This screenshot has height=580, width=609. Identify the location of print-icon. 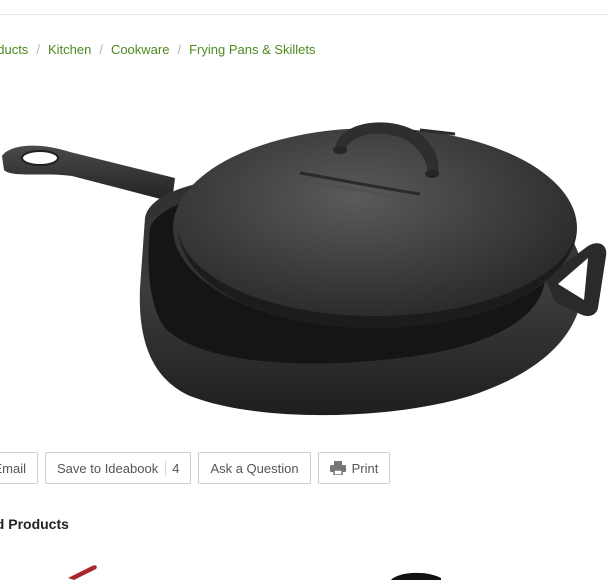
(337, 468).